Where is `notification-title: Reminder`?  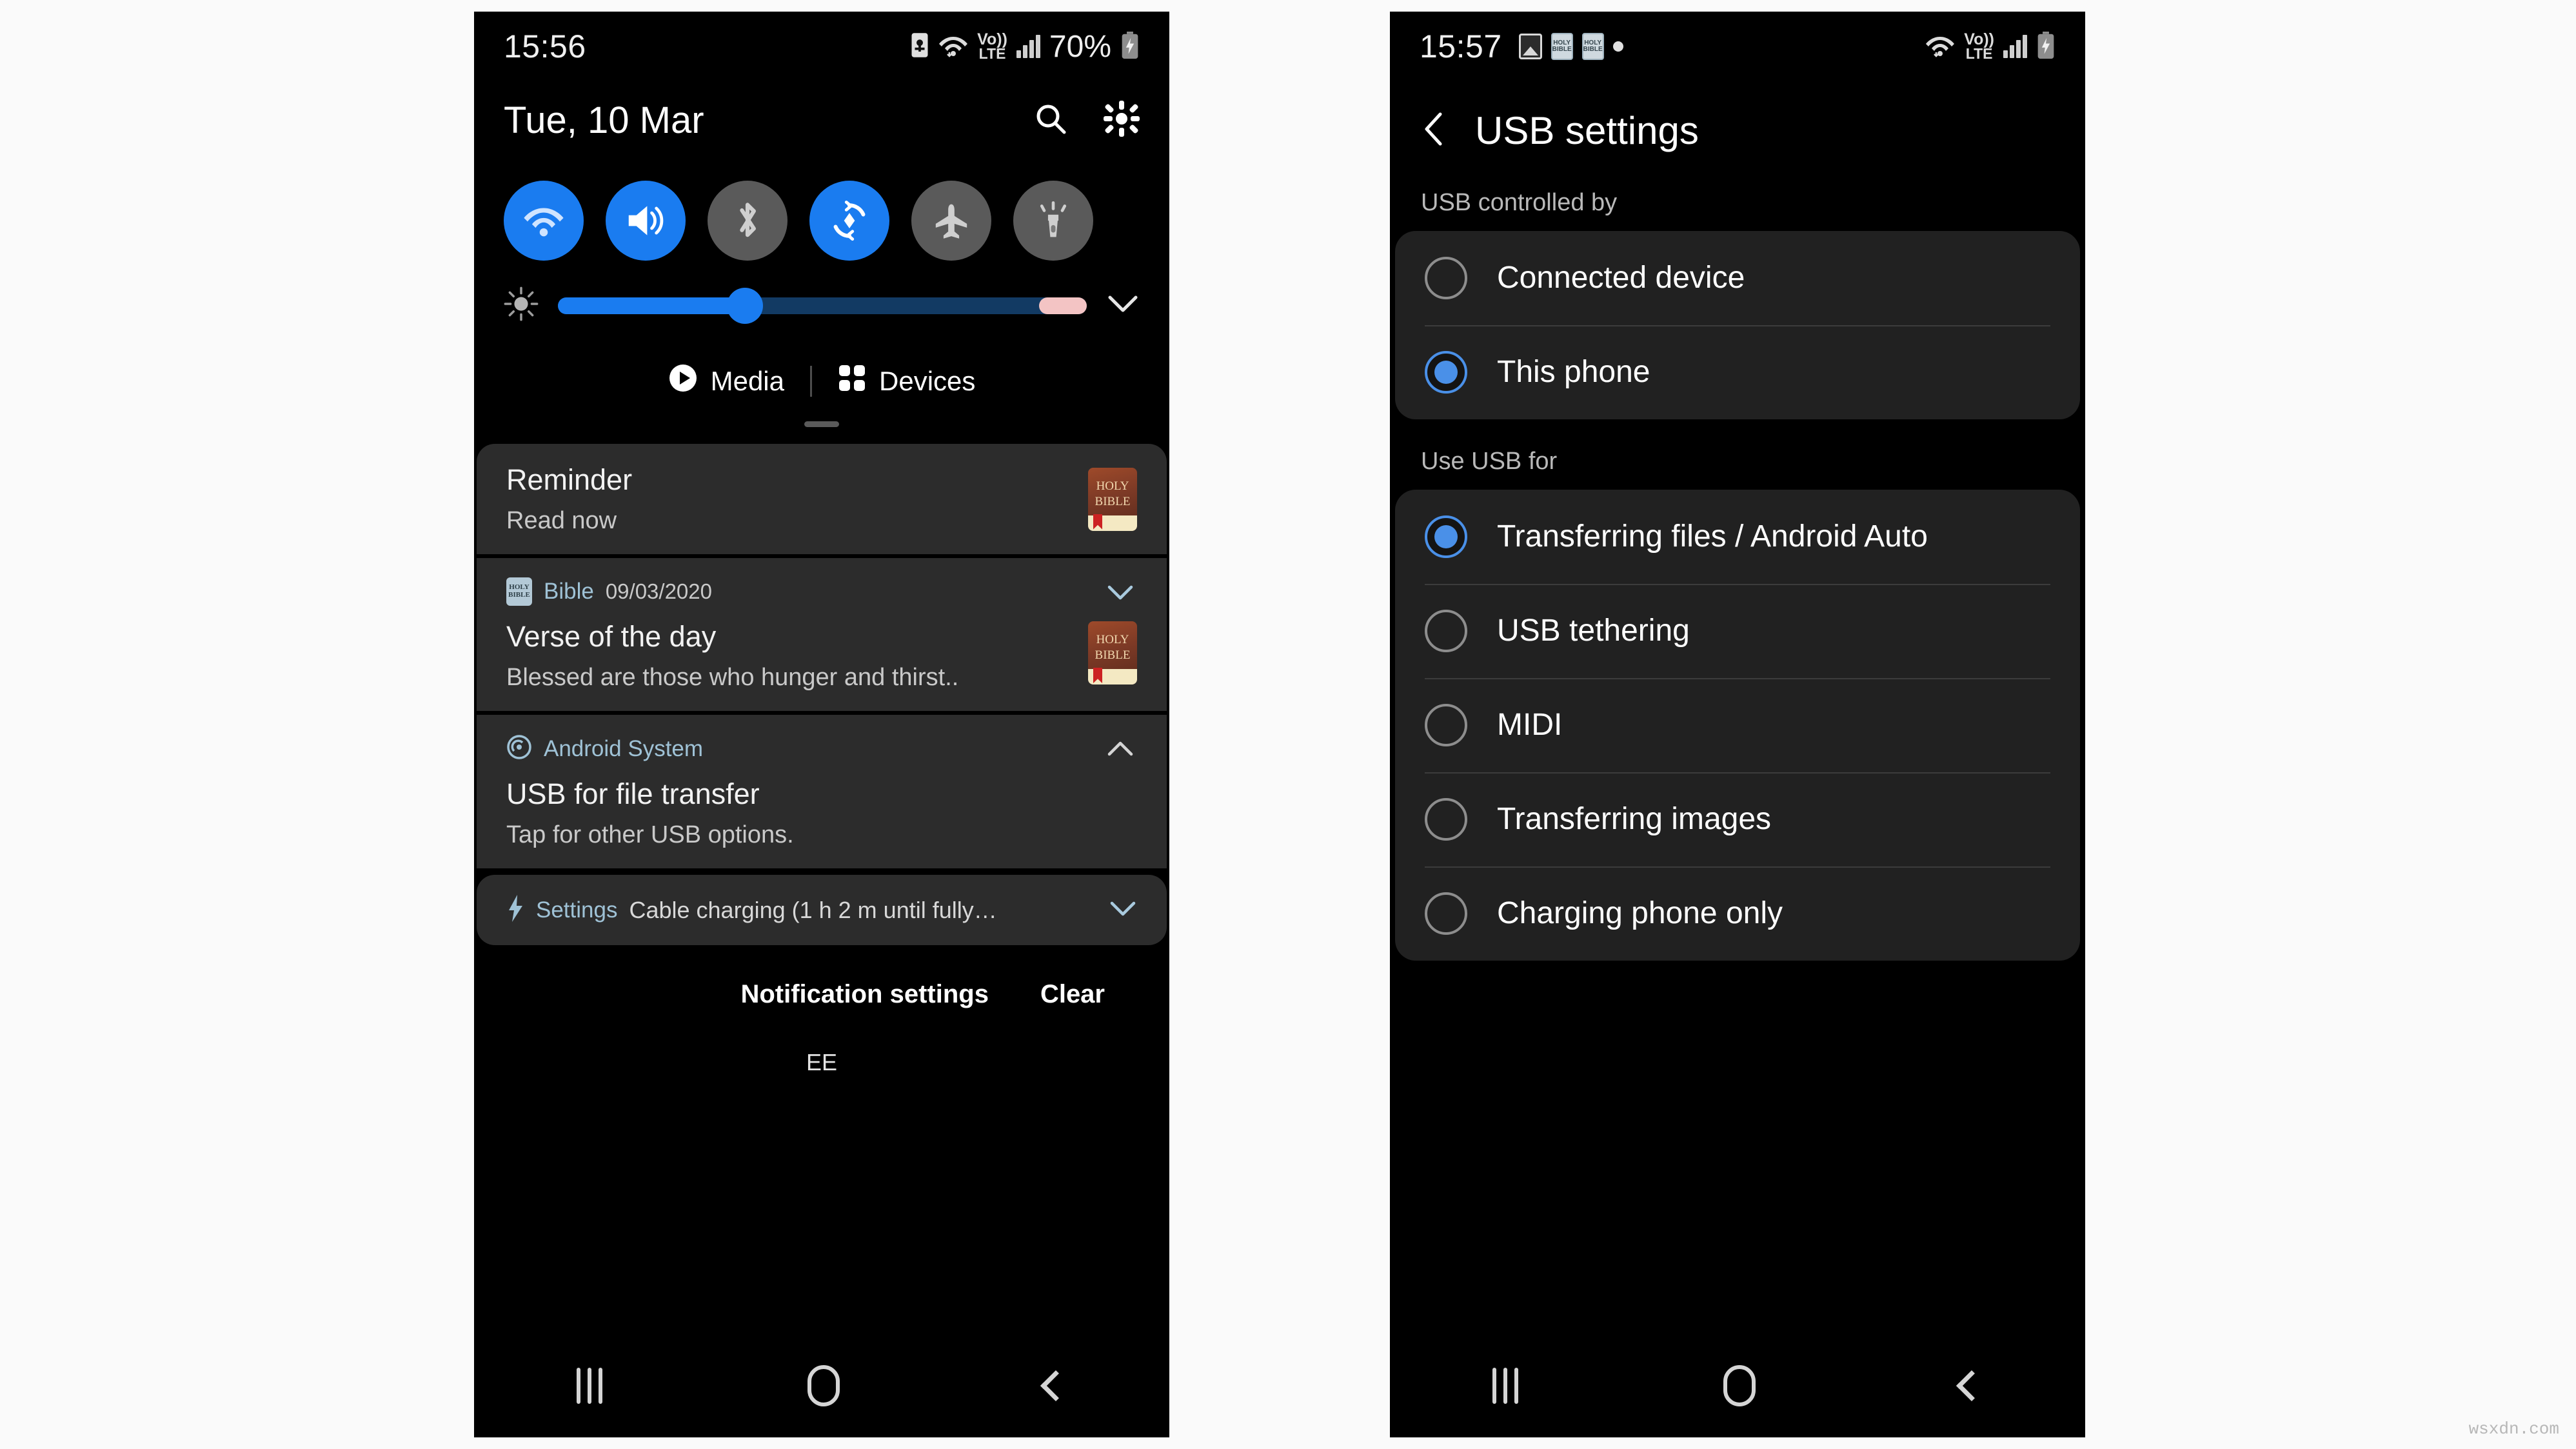
notification-title: Reminder is located at coordinates (569, 480).